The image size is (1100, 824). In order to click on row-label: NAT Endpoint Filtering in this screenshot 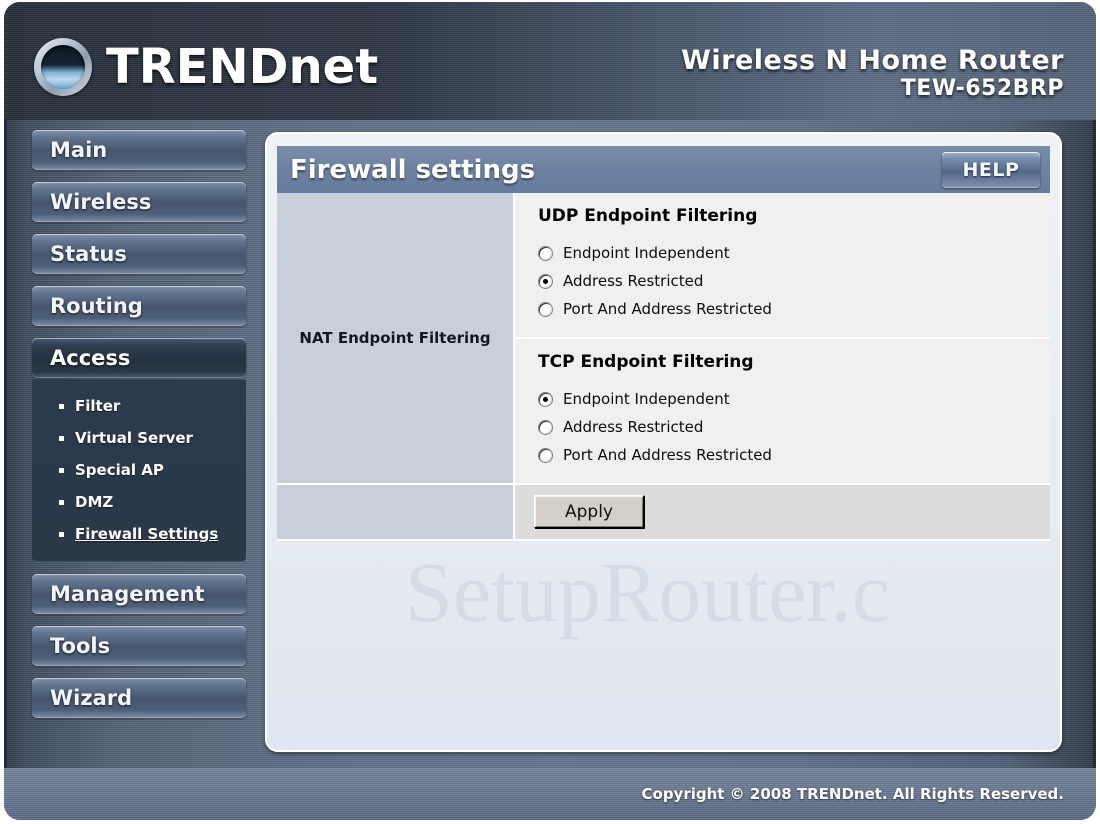, I will do `click(395, 337)`.